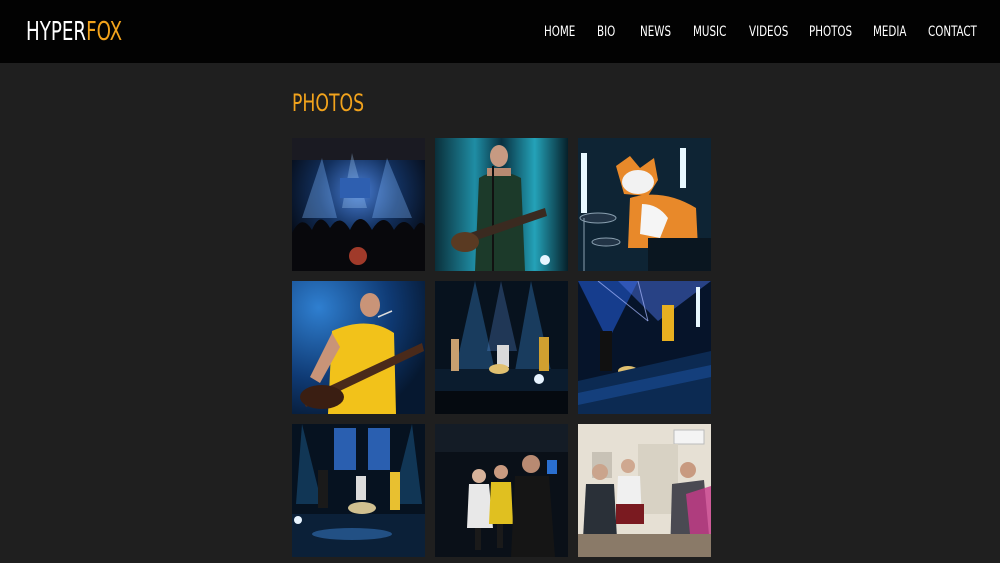  Describe the element at coordinates (606, 32) in the screenshot. I see `nav-item-bio: BIO` at that location.